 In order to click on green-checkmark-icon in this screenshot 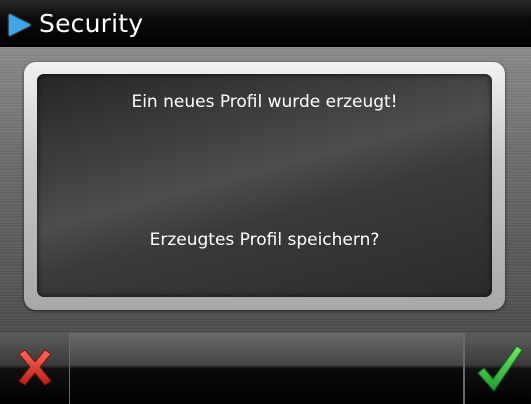, I will do `click(500, 368)`.